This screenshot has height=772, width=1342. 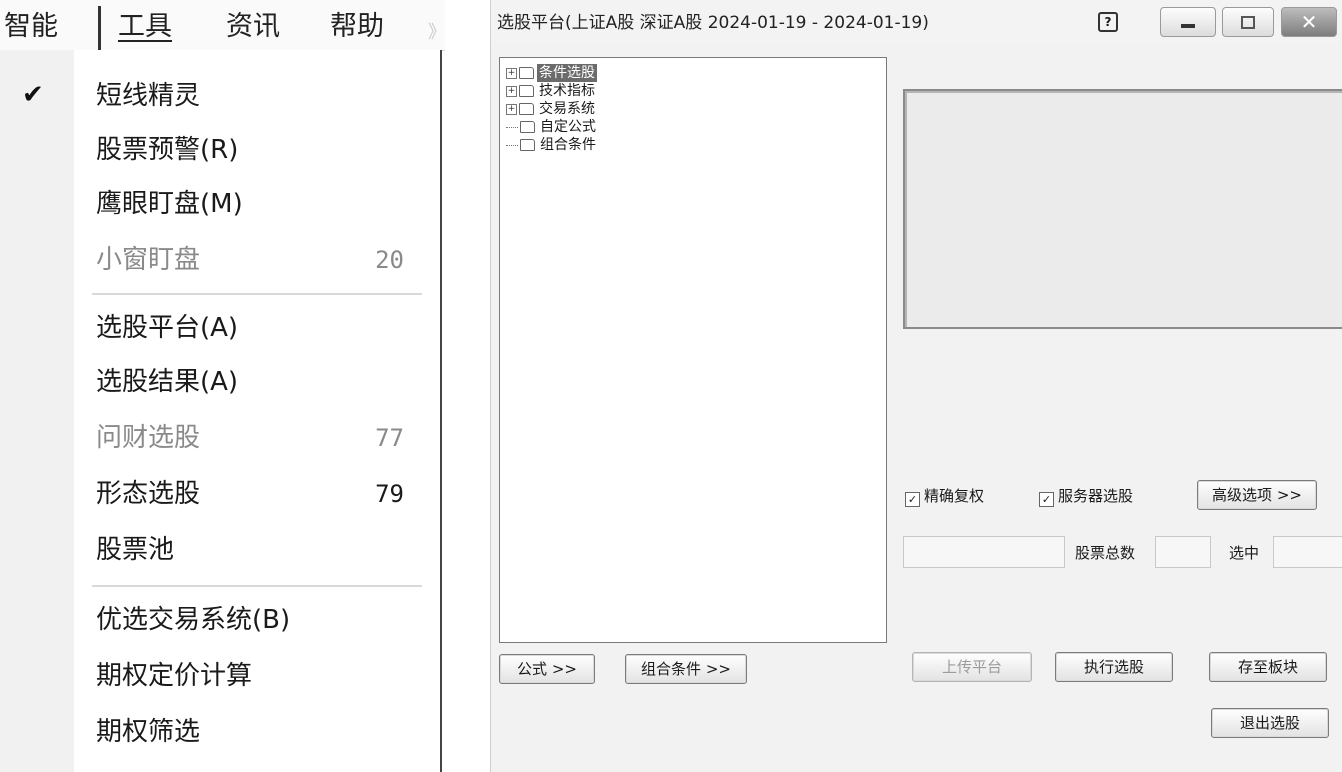 I want to click on tree-node-custom-formula: 自定公式, so click(x=552, y=127).